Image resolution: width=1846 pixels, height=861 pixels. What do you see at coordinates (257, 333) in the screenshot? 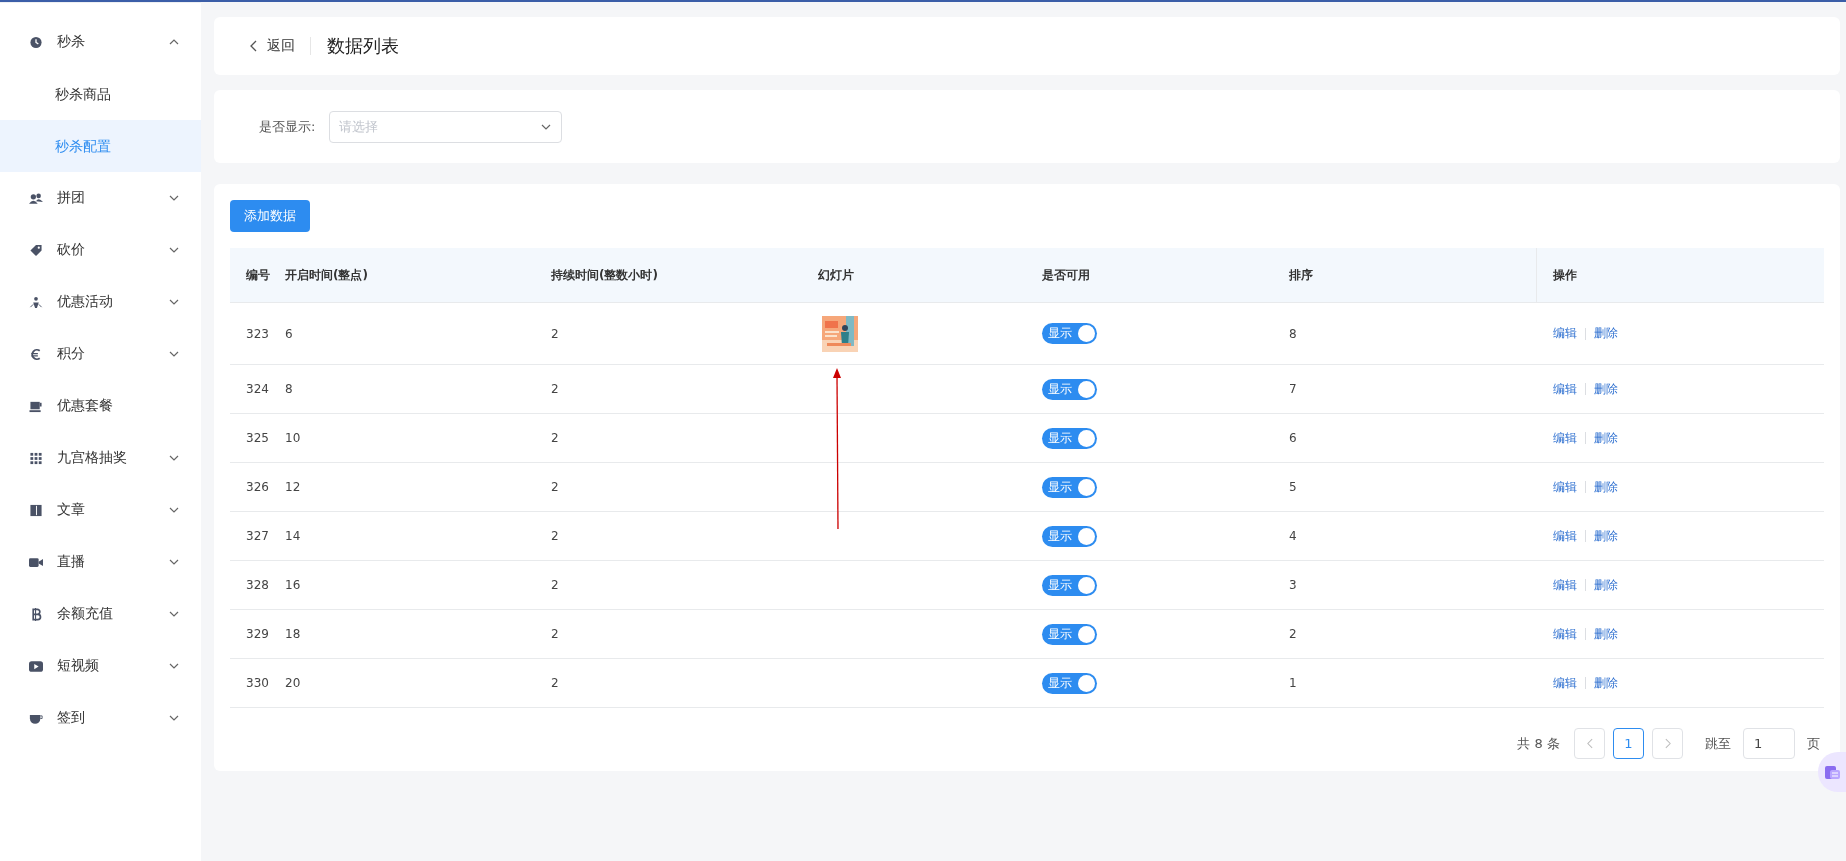
I see `table-cell-text: 323` at bounding box center [257, 333].